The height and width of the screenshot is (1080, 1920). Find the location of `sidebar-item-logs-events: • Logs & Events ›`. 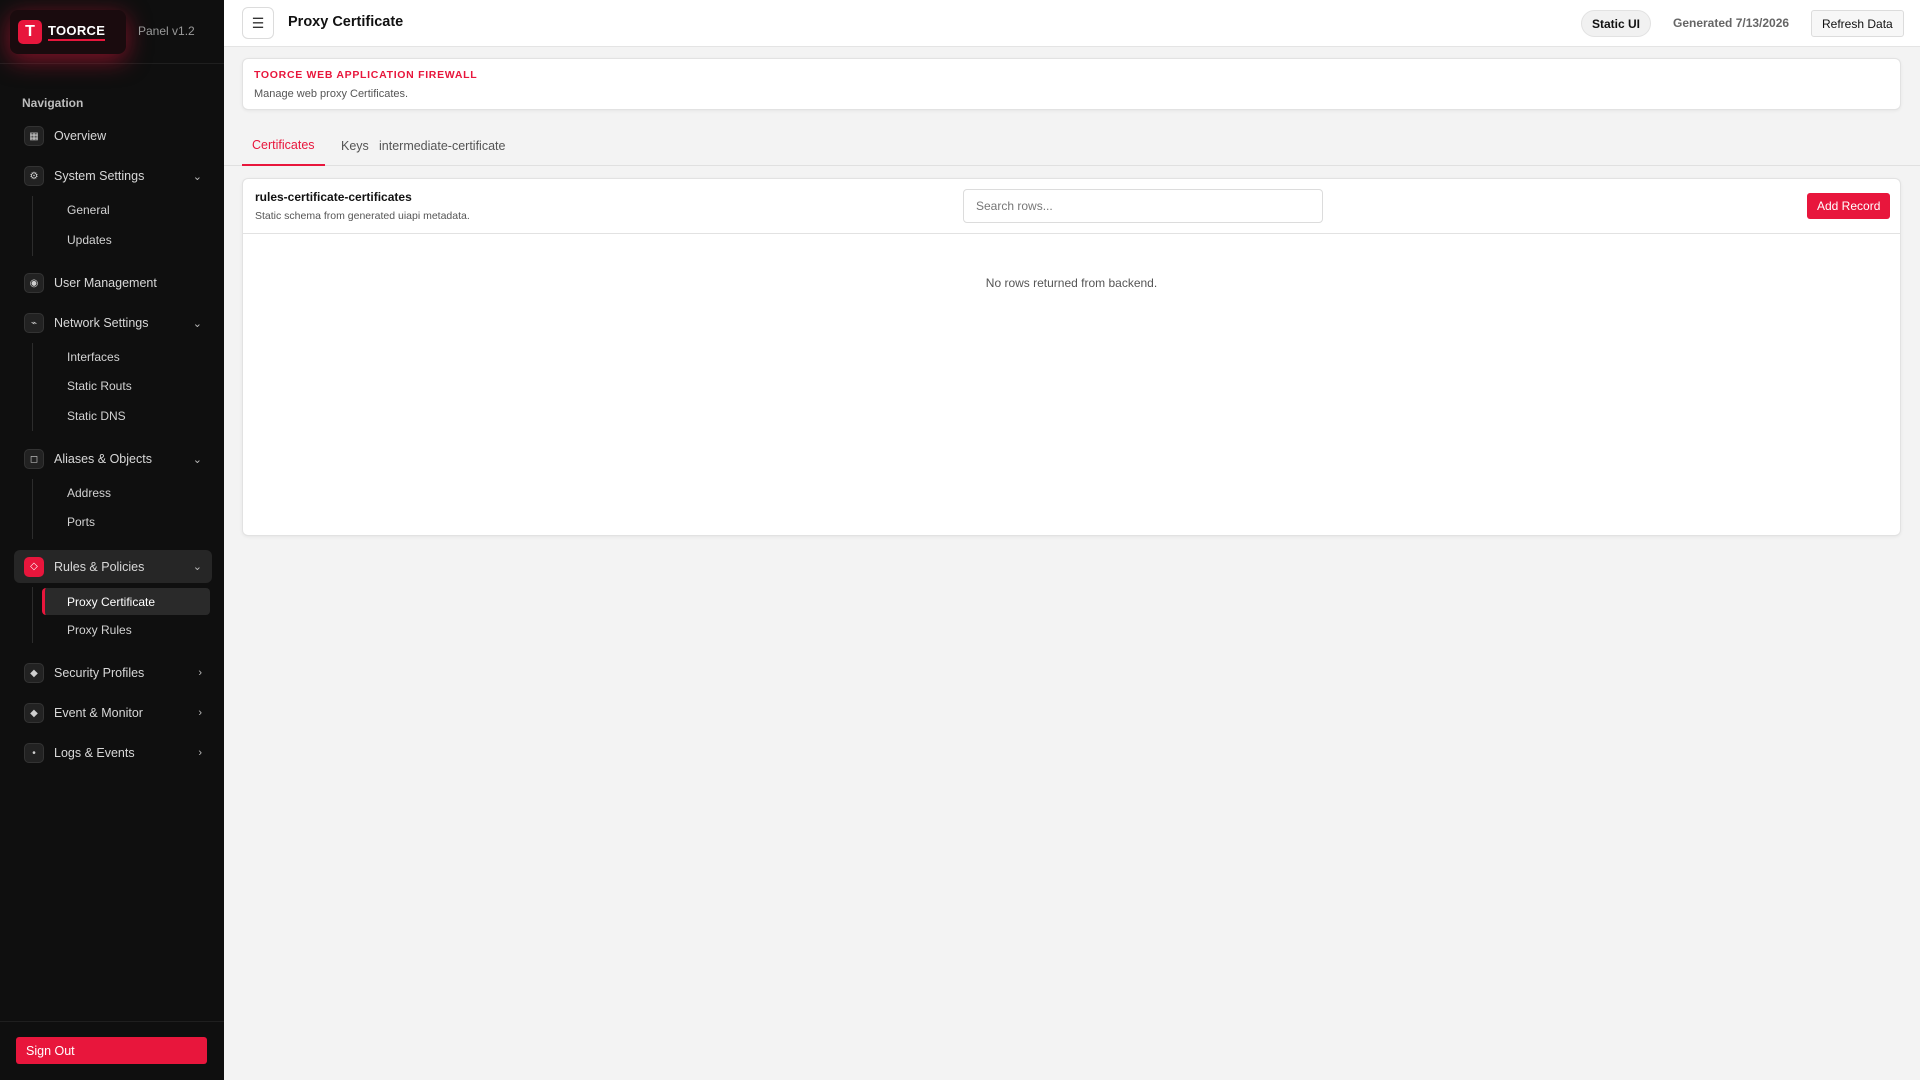

sidebar-item-logs-events: • Logs & Events › is located at coordinates (113, 753).